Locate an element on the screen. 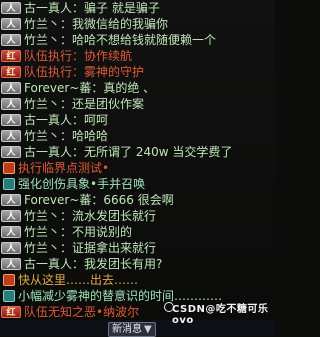  message-text: 古一真人：骗子 就是骗子 is located at coordinates (92, 8).